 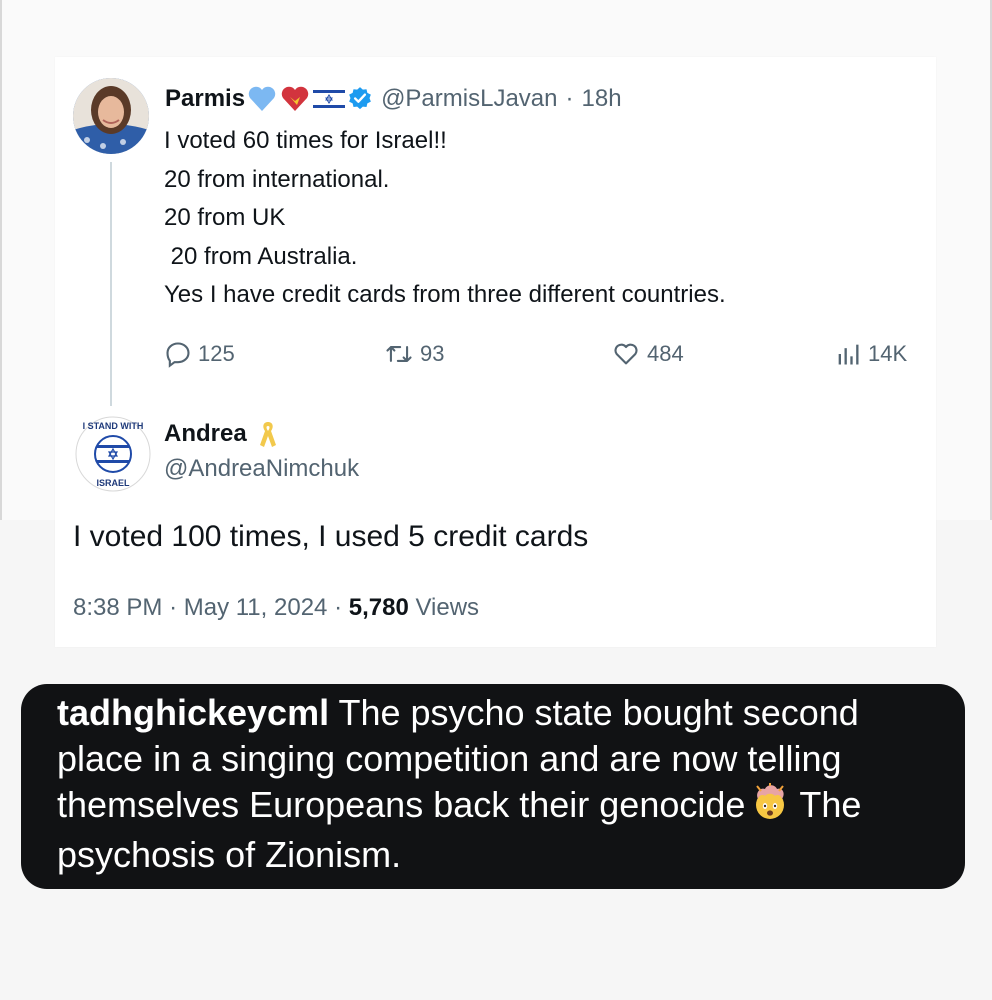 I want to click on tweet-line: 20 from Australia., so click(x=261, y=256).